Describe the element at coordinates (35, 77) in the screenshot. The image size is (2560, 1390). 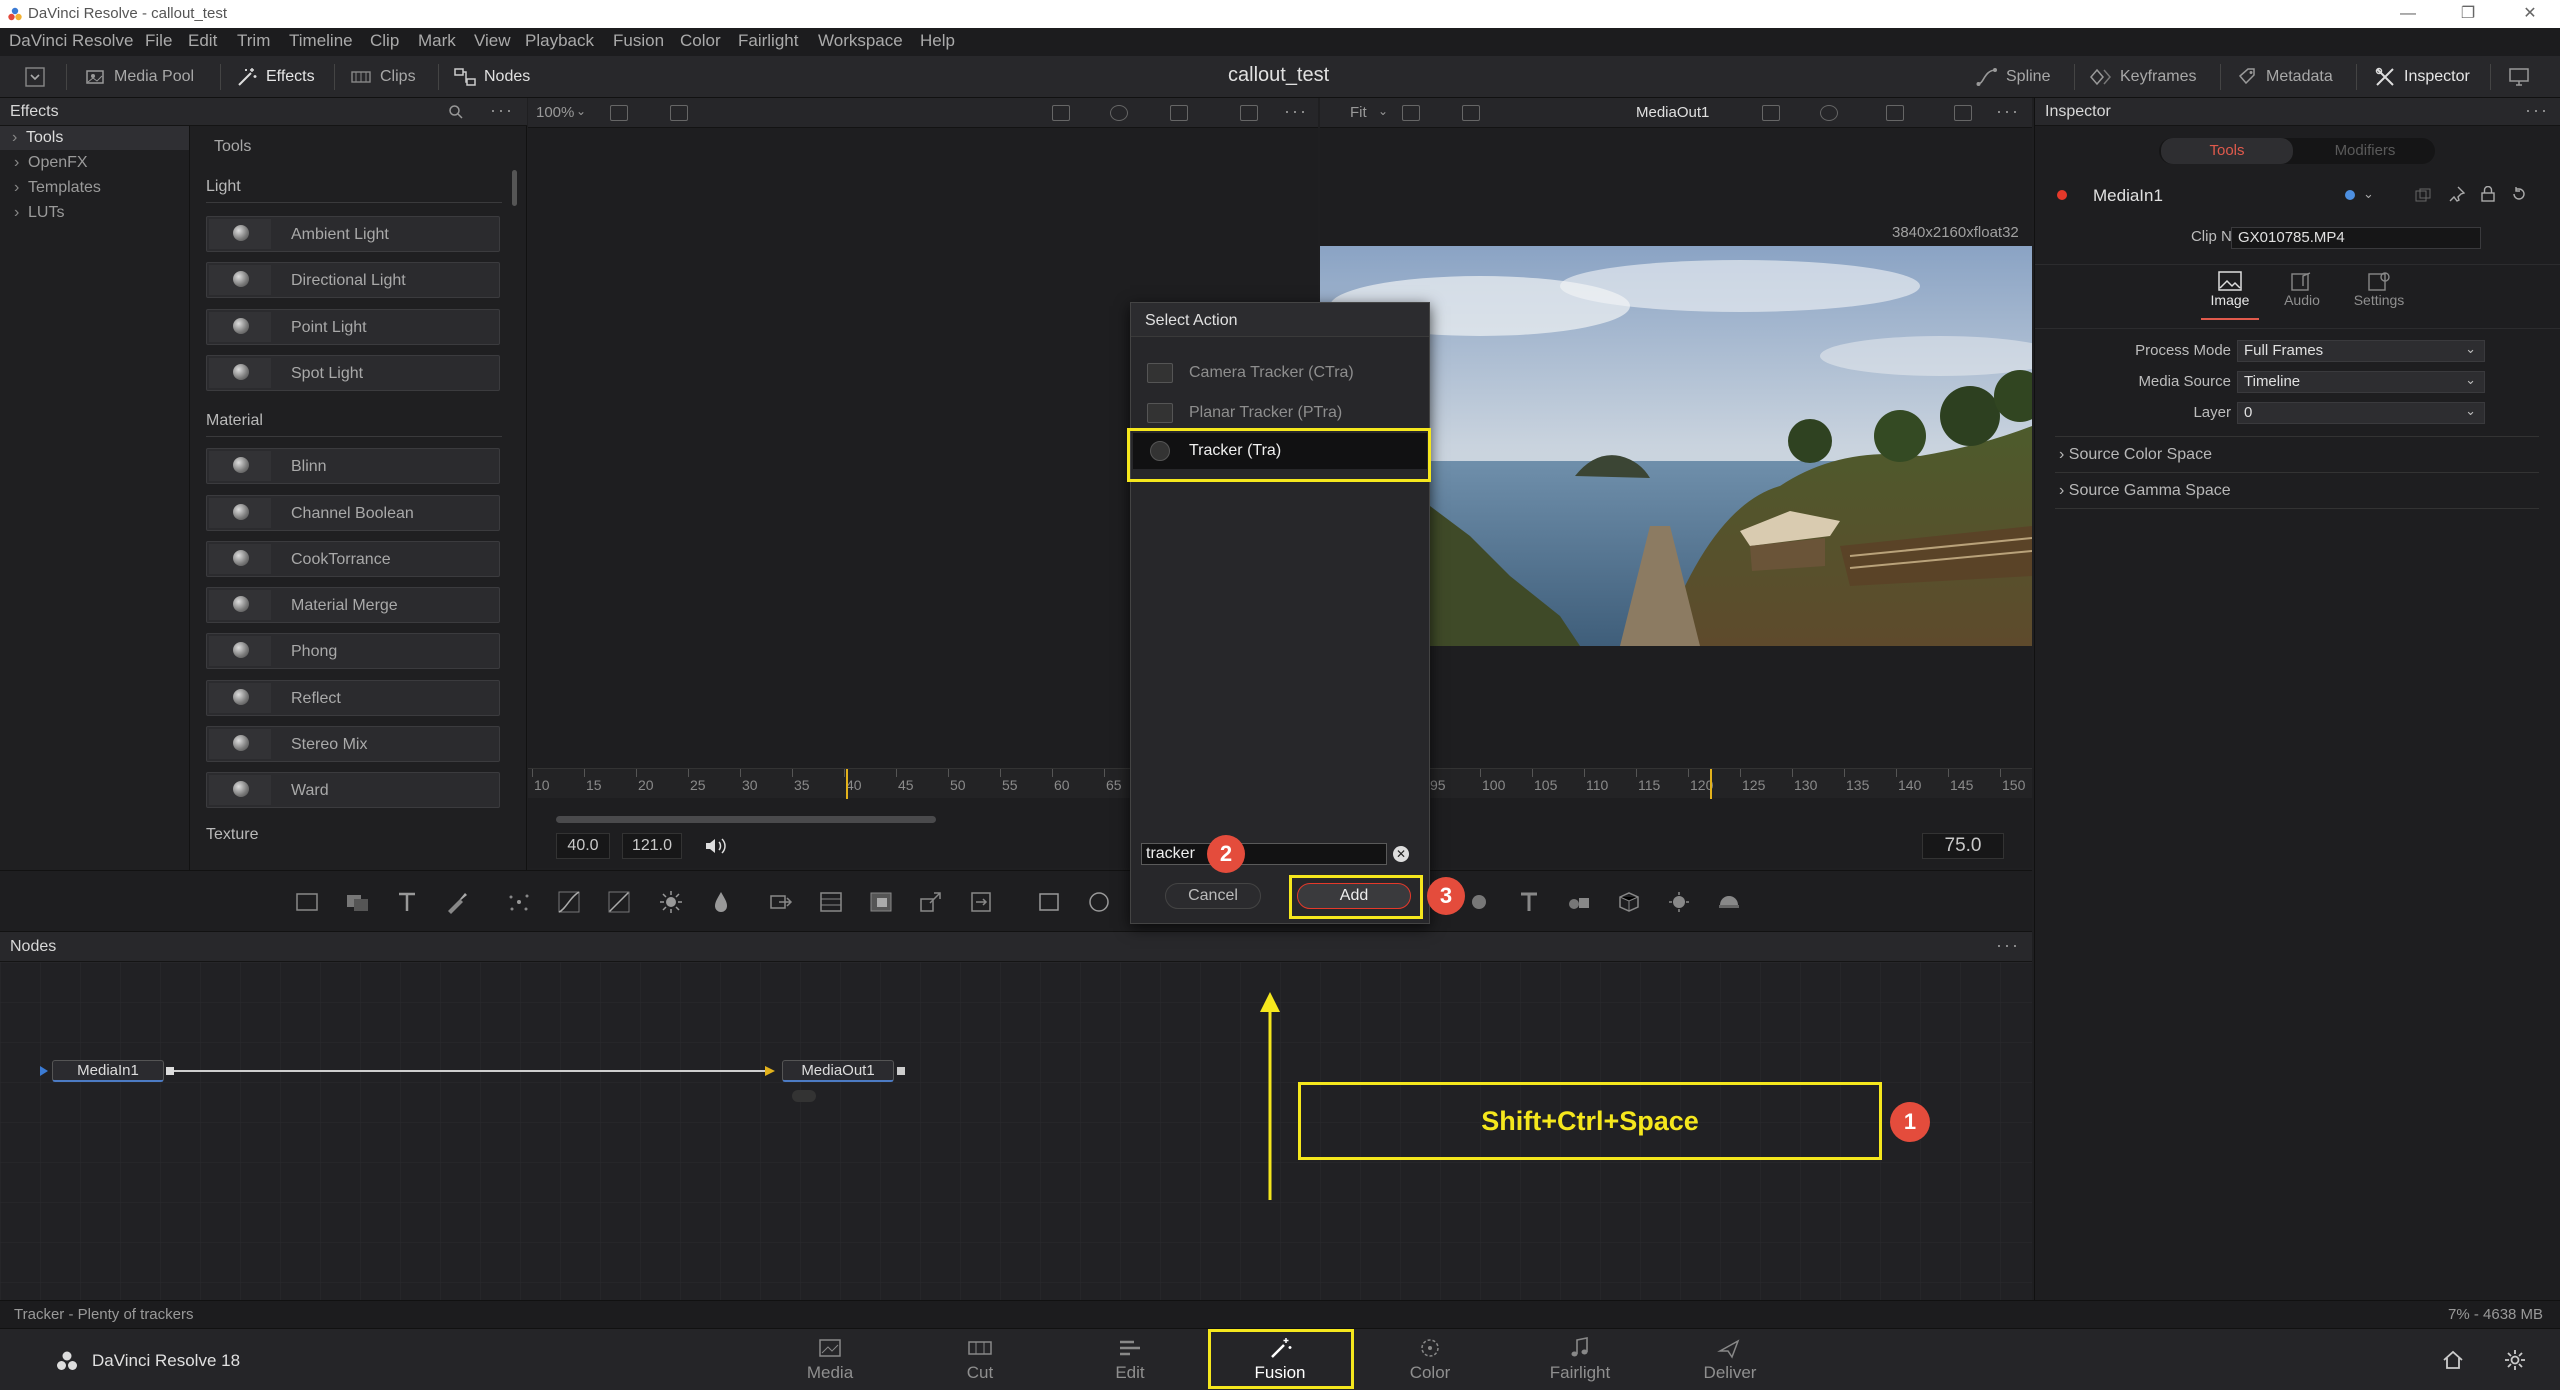
I see `workspace-dropdown` at that location.